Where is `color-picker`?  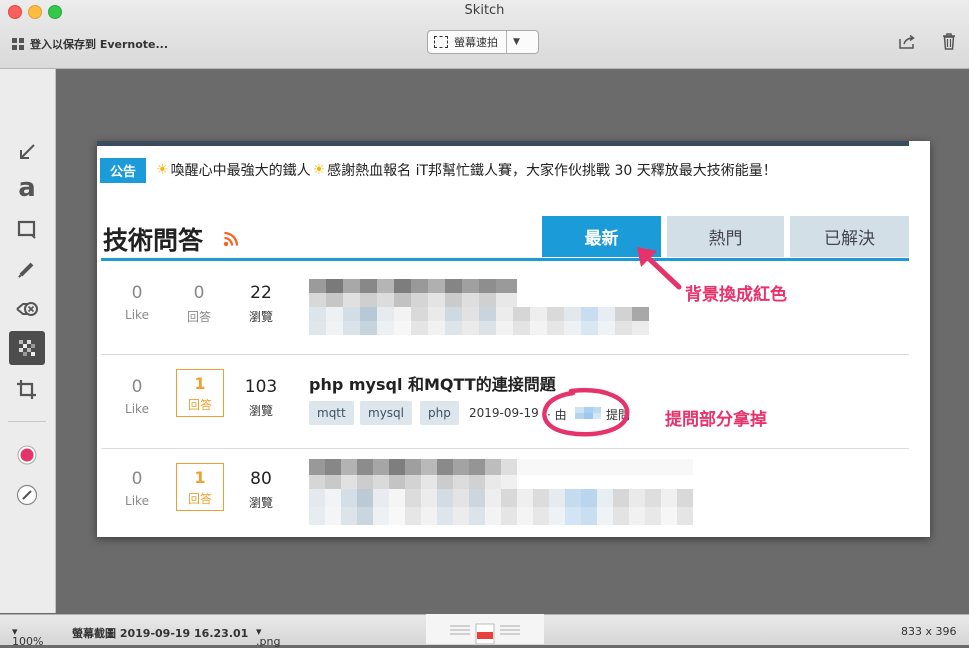
color-picker is located at coordinates (27, 455).